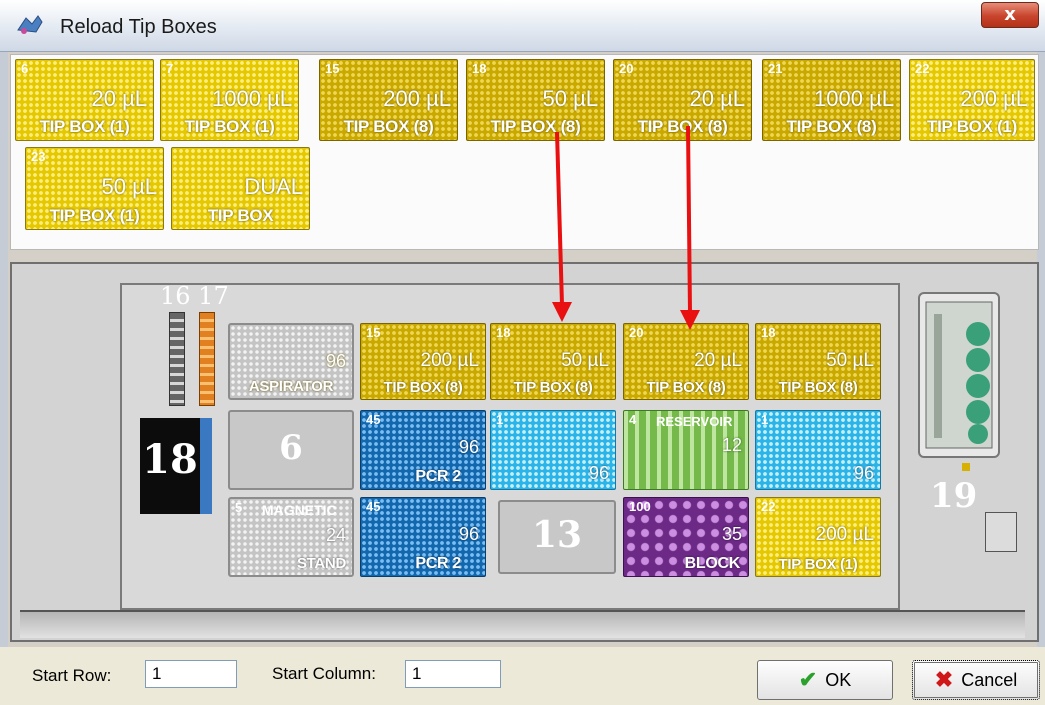  Describe the element at coordinates (694, 421) in the screenshot. I see `labware-title: RESERVOIR` at that location.